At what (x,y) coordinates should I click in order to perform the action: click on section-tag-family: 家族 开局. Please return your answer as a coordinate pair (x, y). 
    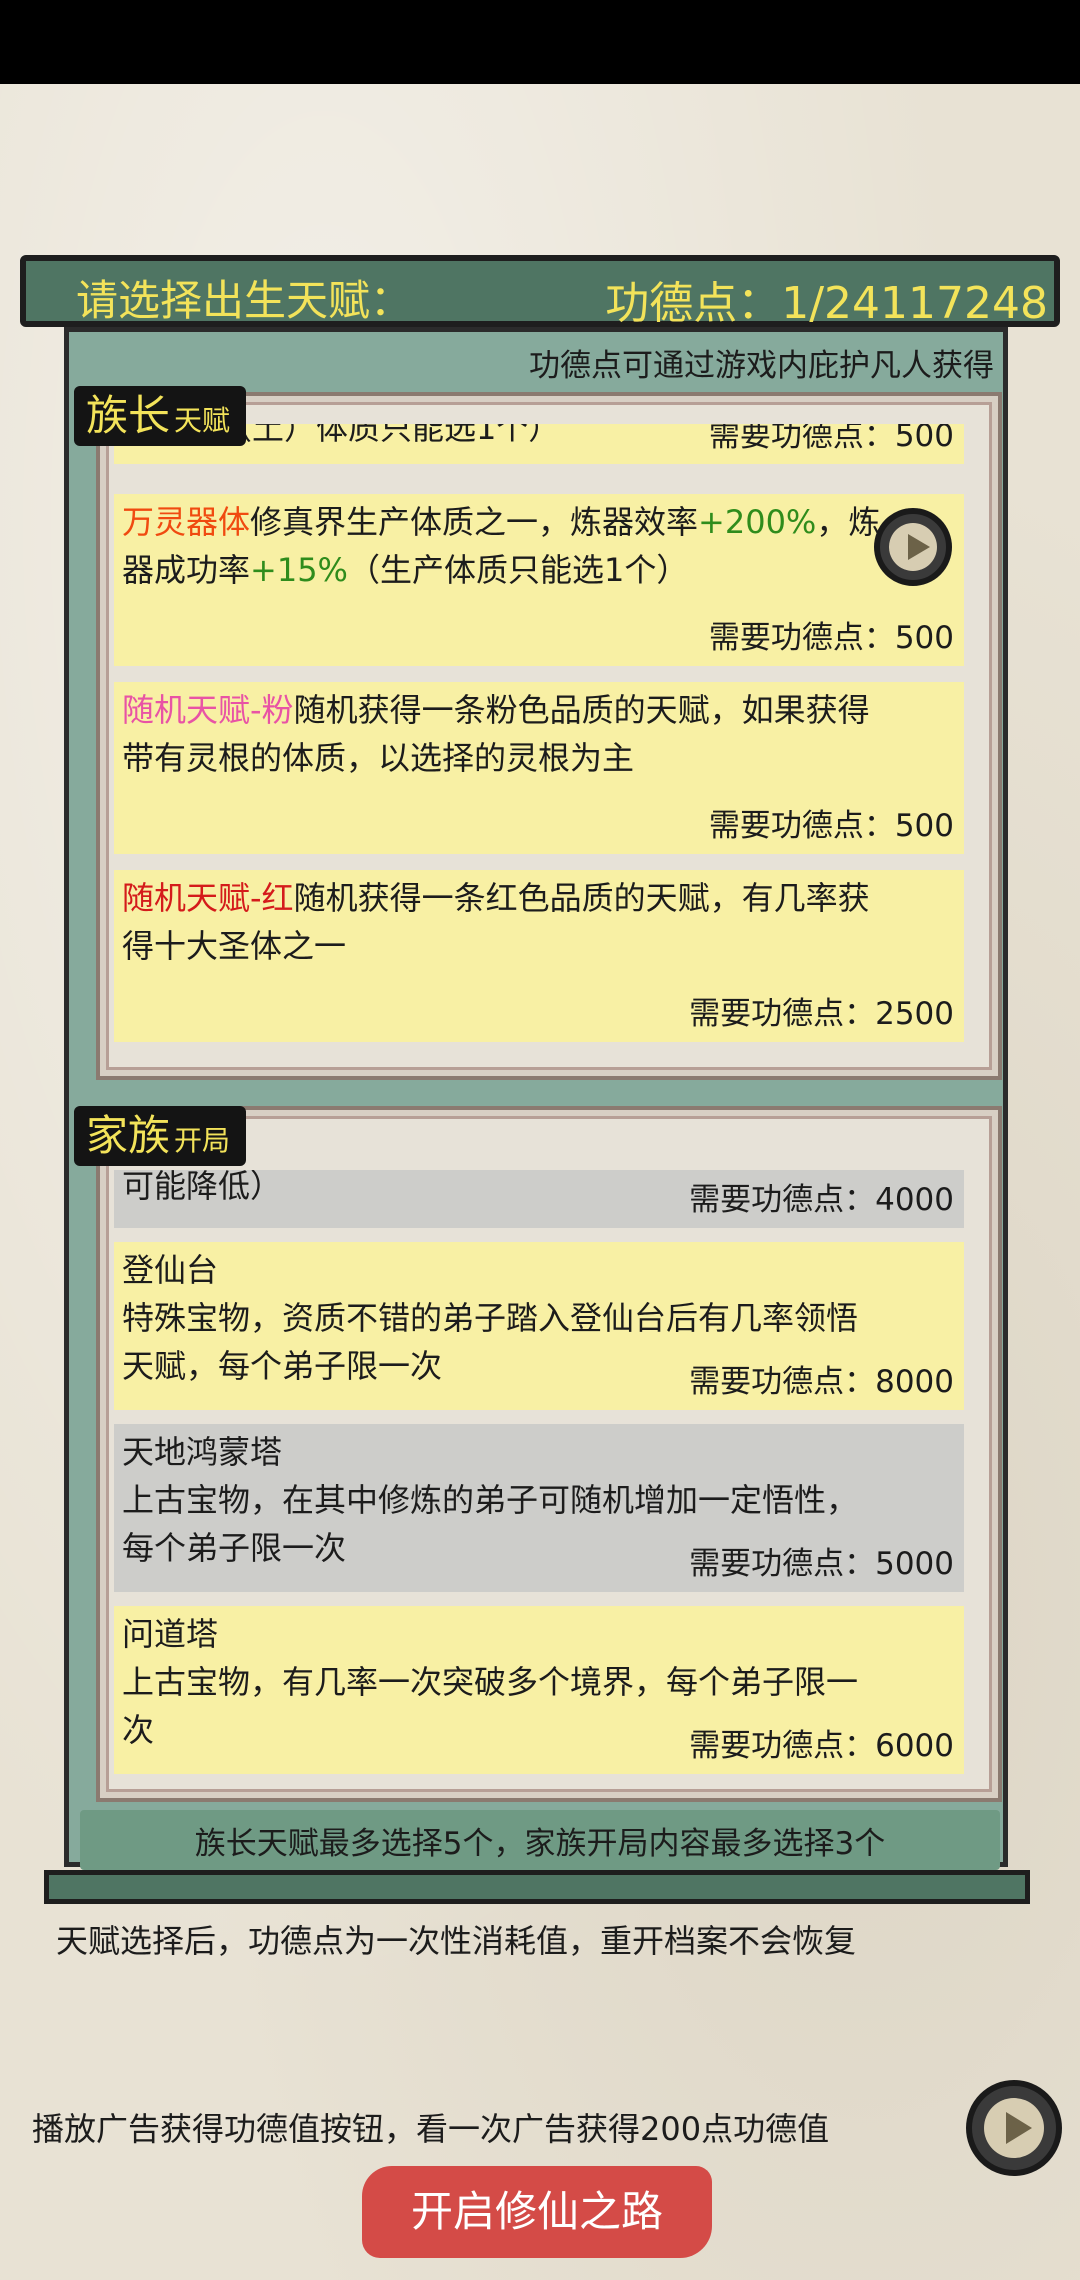
    Looking at the image, I should click on (160, 1136).